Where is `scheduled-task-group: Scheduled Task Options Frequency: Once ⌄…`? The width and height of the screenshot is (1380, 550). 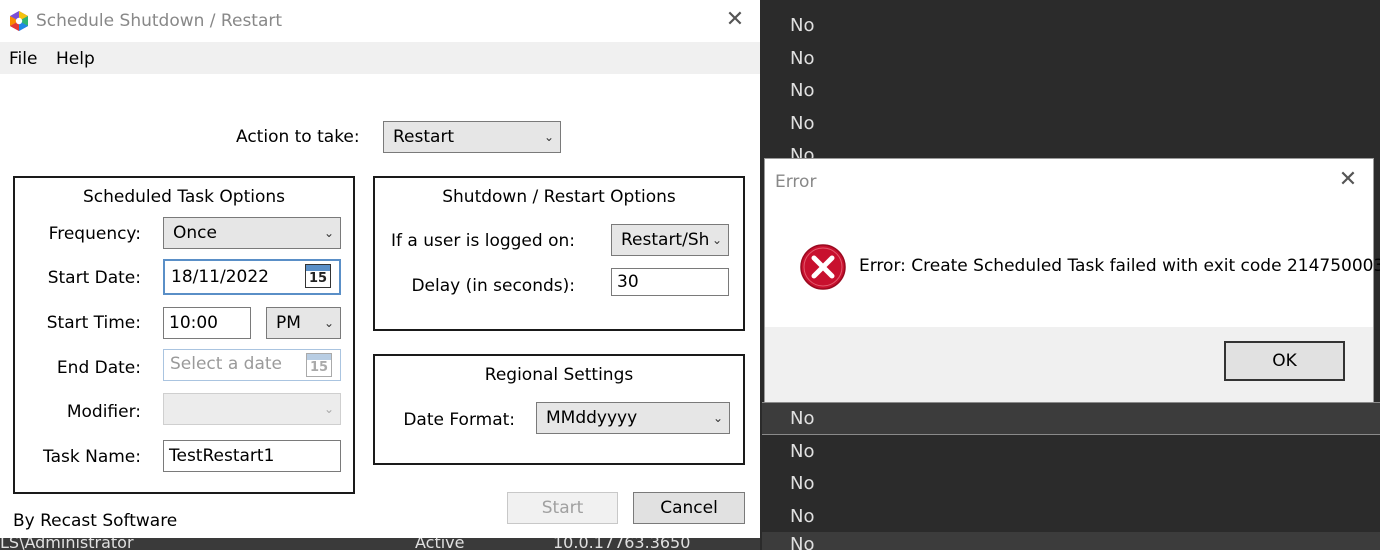
scheduled-task-group: Scheduled Task Options Frequency: Once ⌄… is located at coordinates (184, 335).